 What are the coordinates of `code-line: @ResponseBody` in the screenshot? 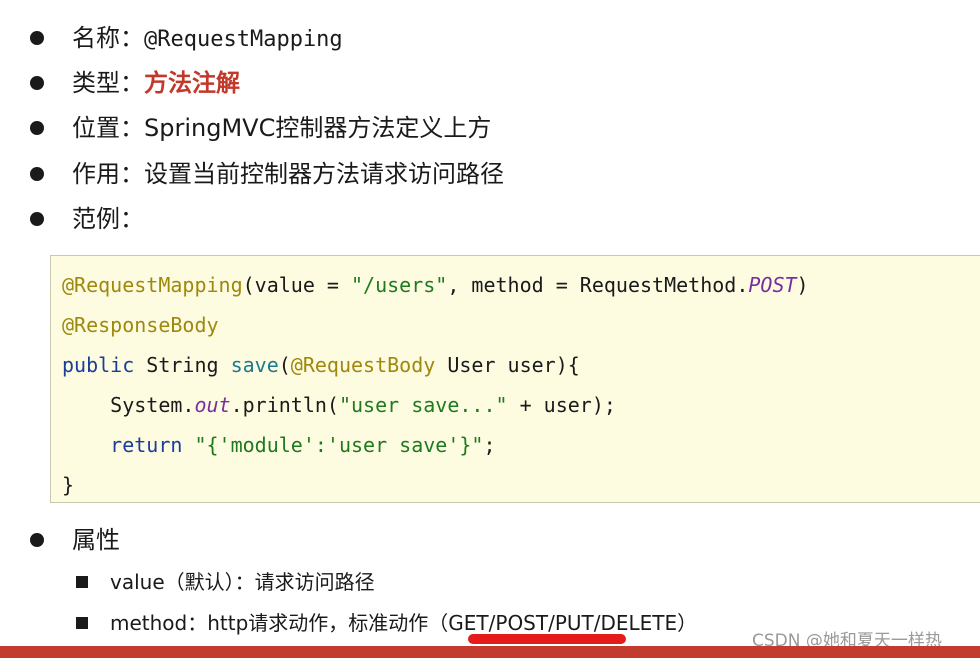 It's located at (140, 325).